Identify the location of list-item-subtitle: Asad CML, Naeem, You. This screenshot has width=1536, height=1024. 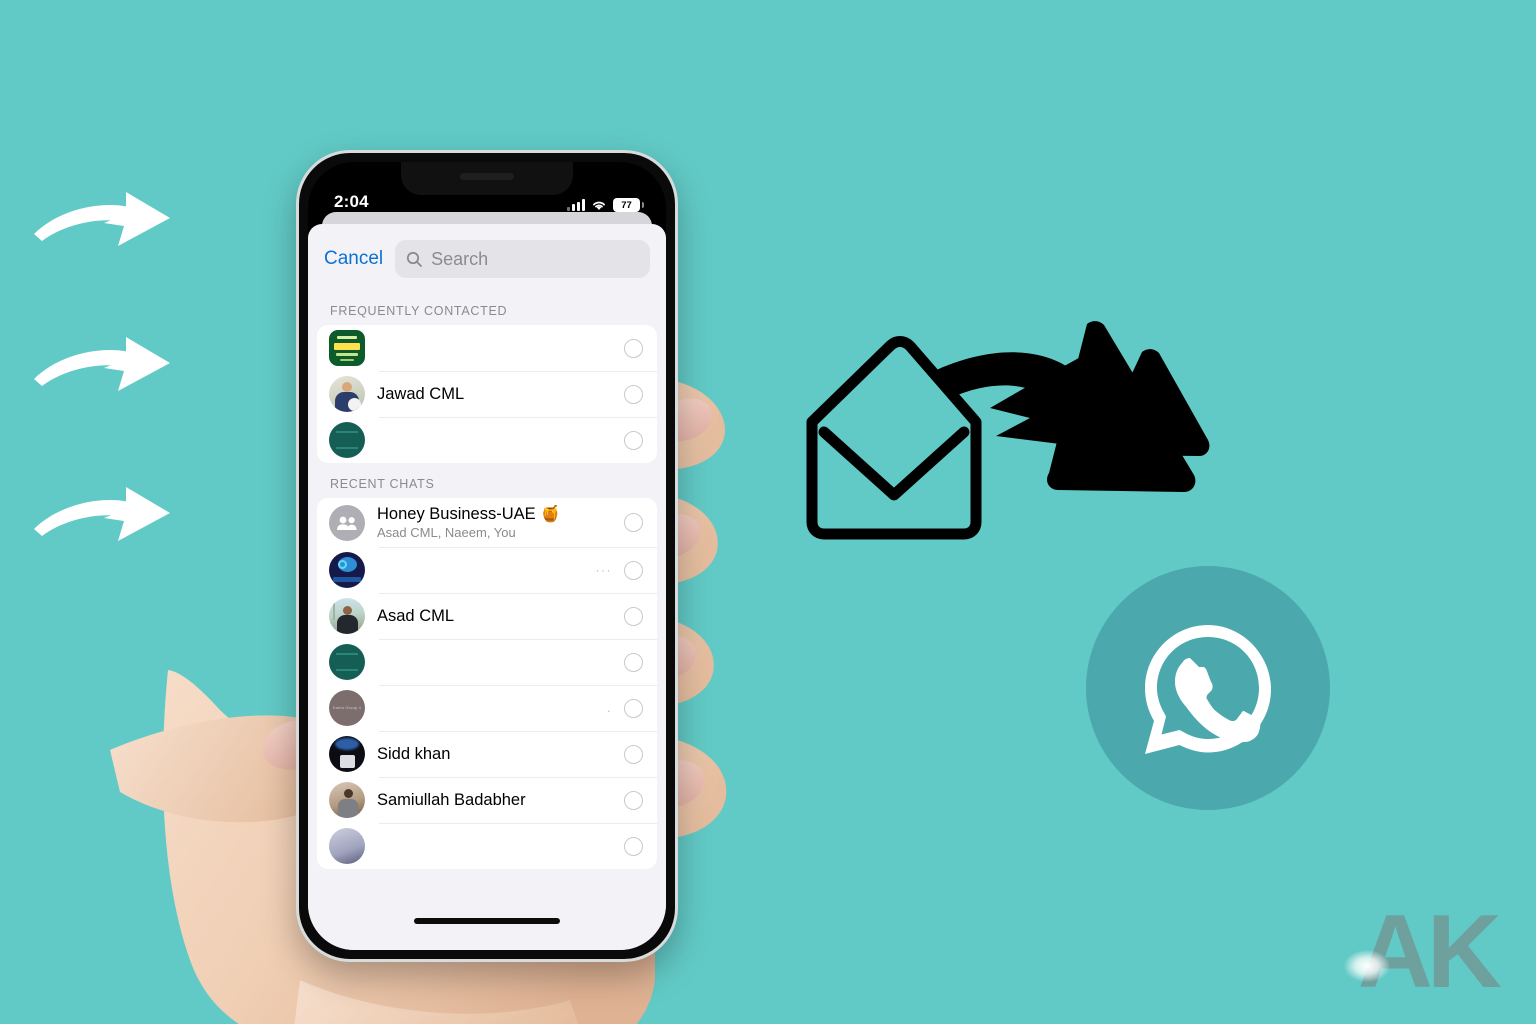
(446, 532).